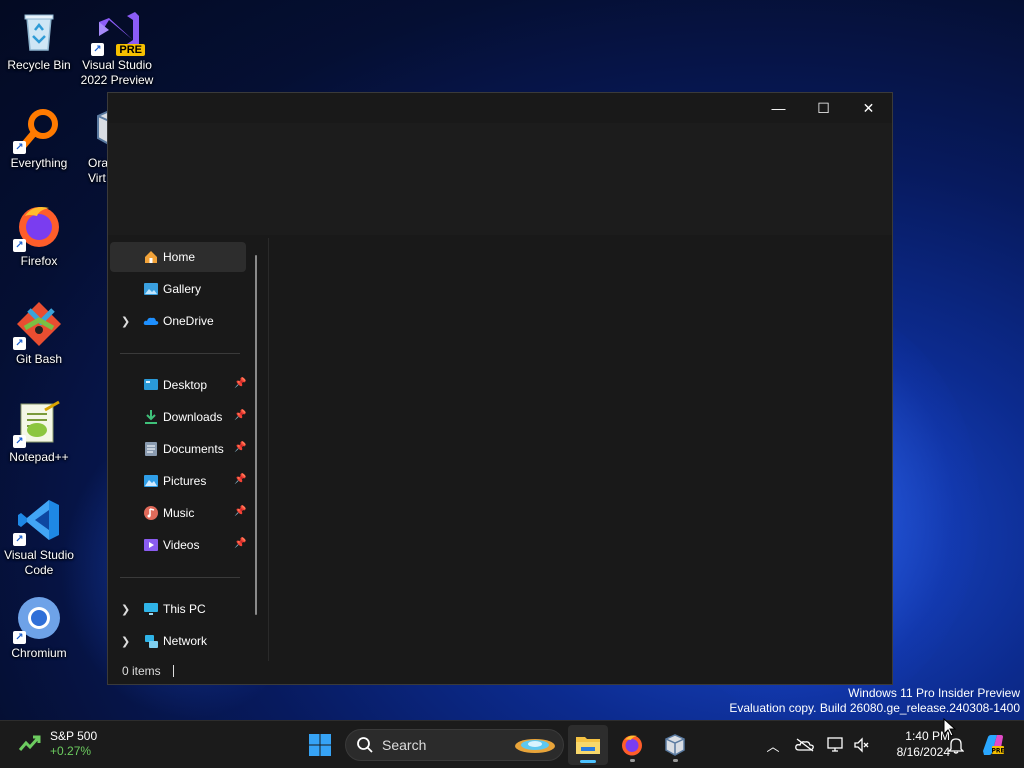 Image resolution: width=1024 pixels, height=768 pixels. Describe the element at coordinates (178, 385) in the screenshot. I see `nav-item-desktop: Desktop 📌` at that location.